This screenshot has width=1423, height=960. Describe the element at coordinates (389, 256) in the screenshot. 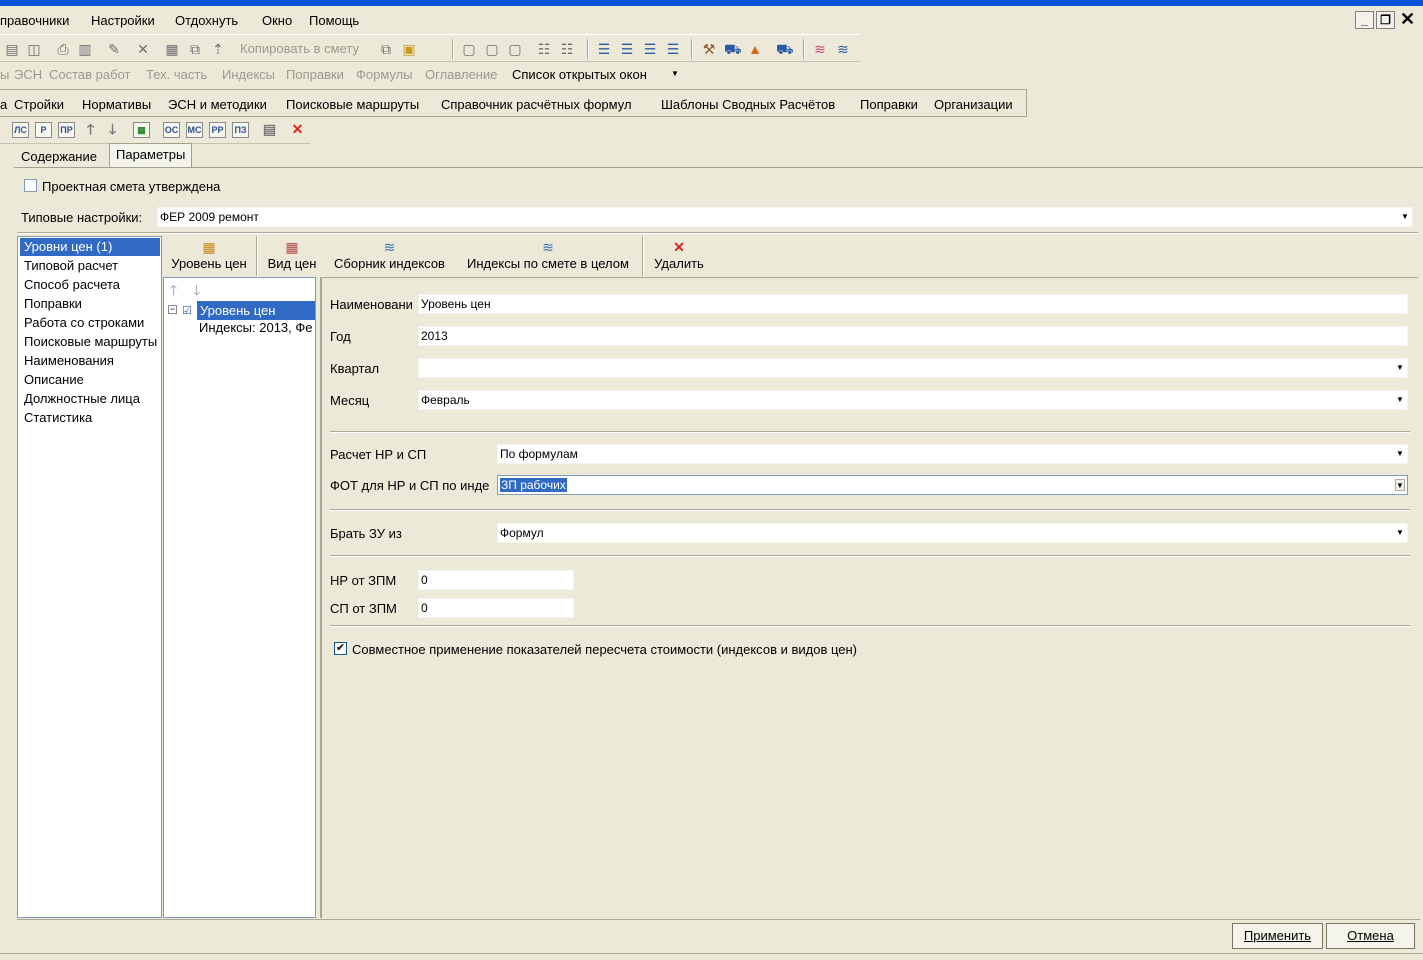

I see `index-collection-button: ≋ Сборник индексов` at that location.